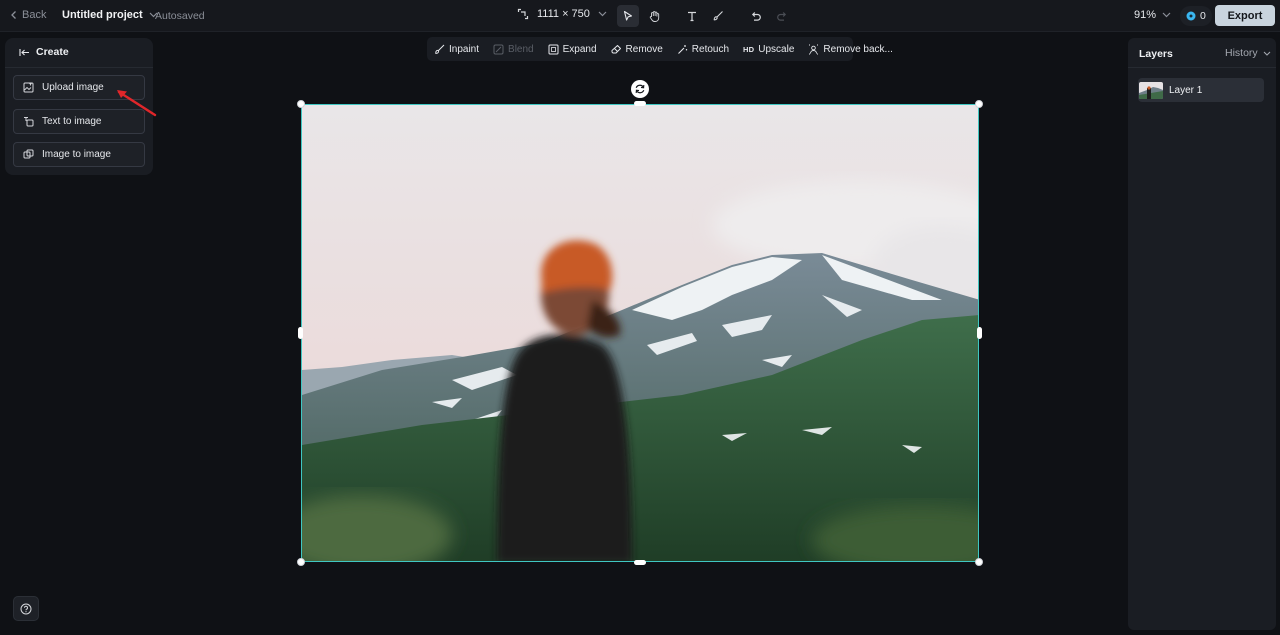  What do you see at coordinates (1145, 15) in the screenshot?
I see `zoom-level: 91%` at bounding box center [1145, 15].